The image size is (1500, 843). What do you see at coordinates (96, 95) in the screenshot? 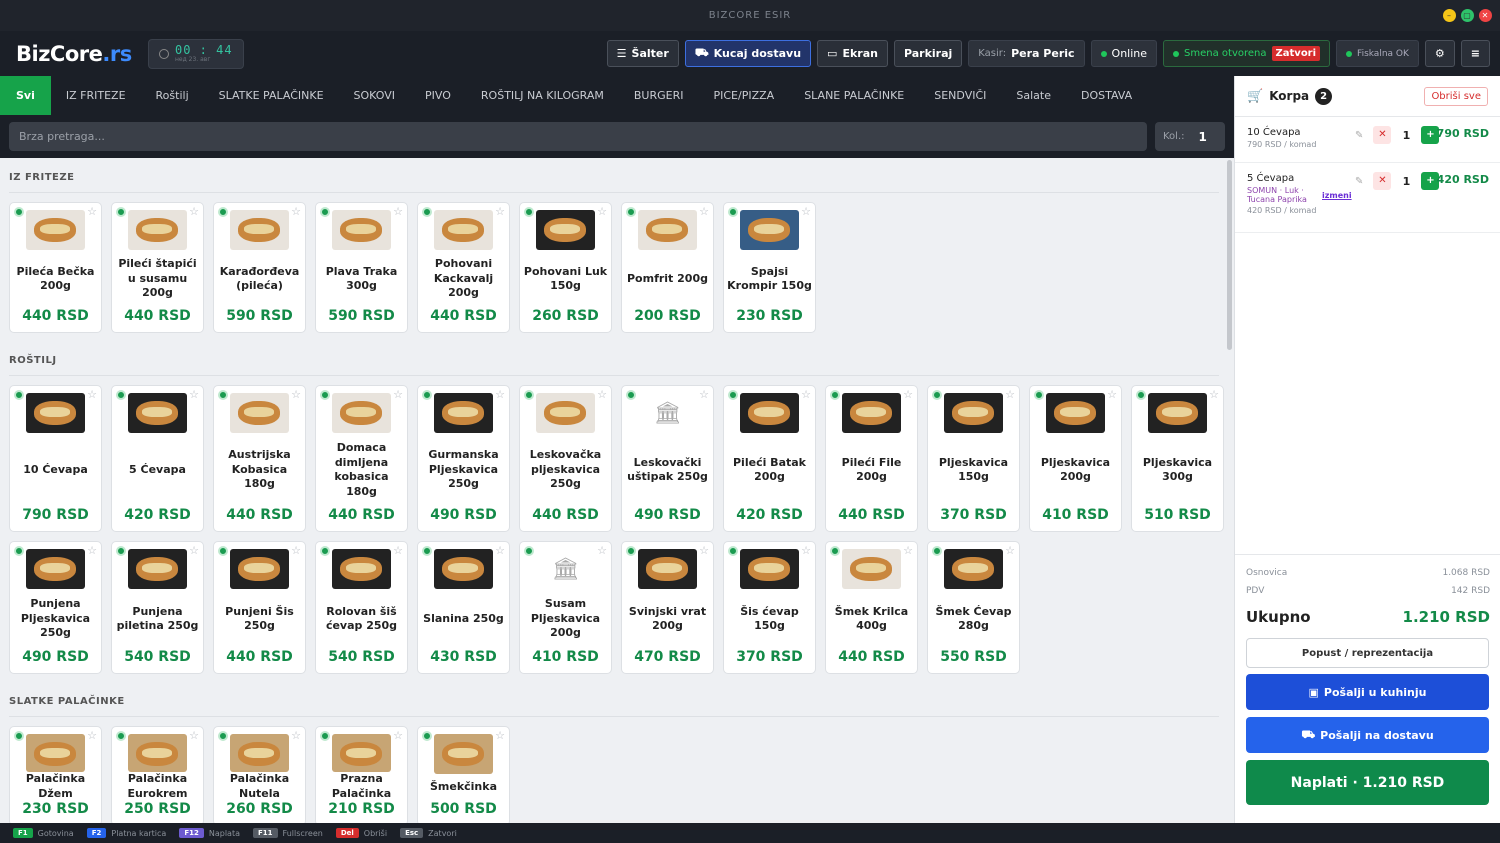
I see `tab-iz-friteze: IZ FRITEZE` at bounding box center [96, 95].